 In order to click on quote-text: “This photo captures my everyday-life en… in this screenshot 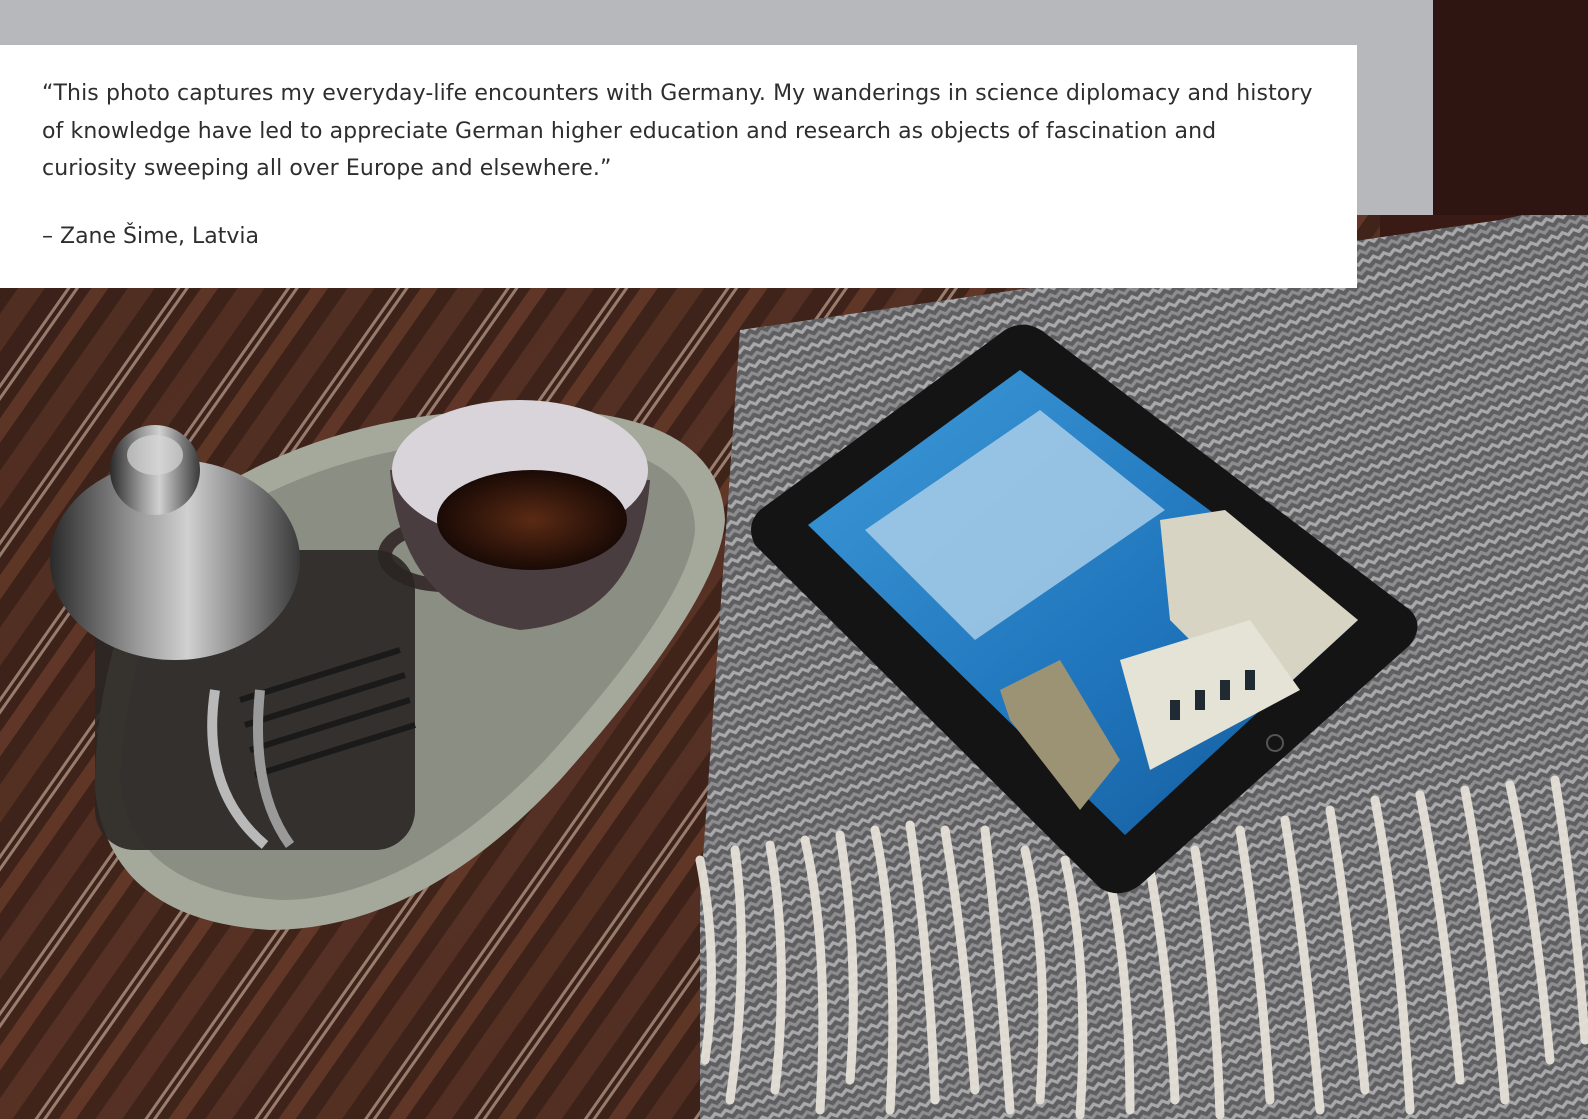, I will do `click(677, 131)`.